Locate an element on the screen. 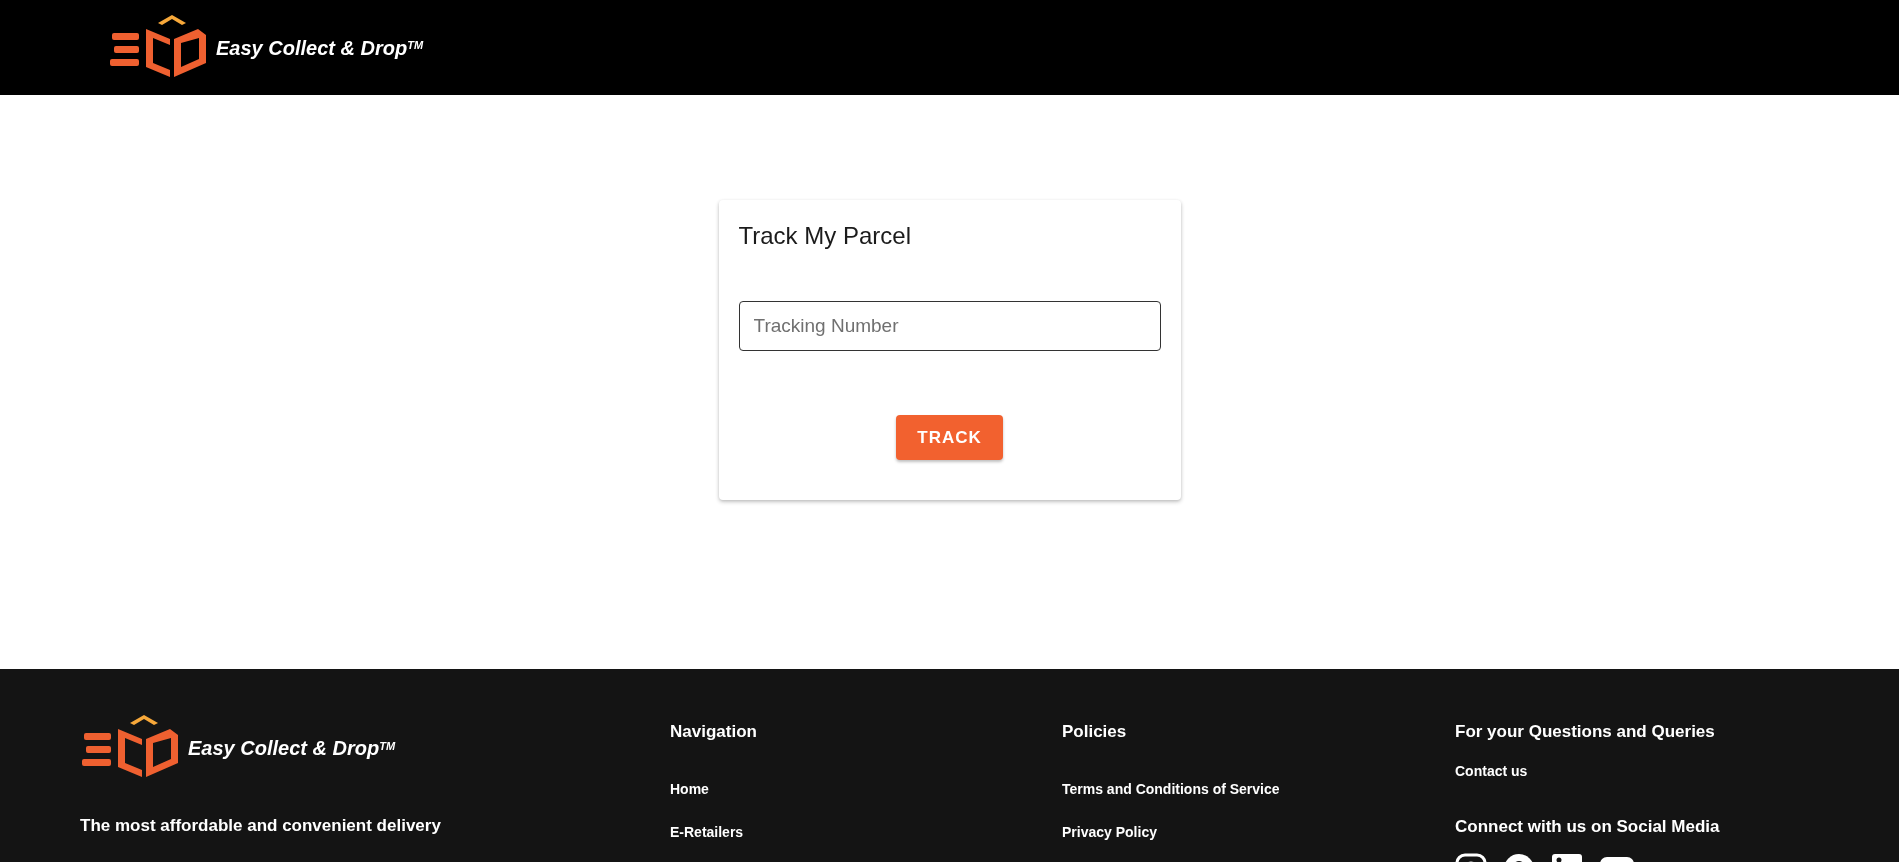 The image size is (1899, 862). footer-link: Terms and Conditions of Service is located at coordinates (1171, 789).